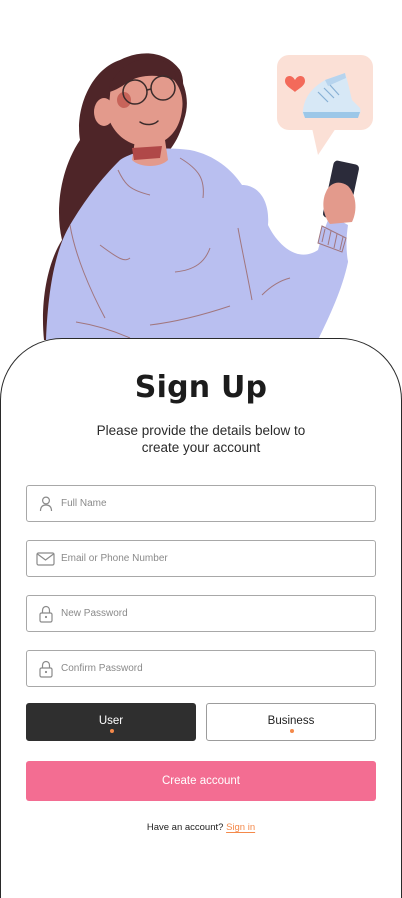 This screenshot has height=898, width=402. I want to click on role-indicator-dot, so click(292, 731).